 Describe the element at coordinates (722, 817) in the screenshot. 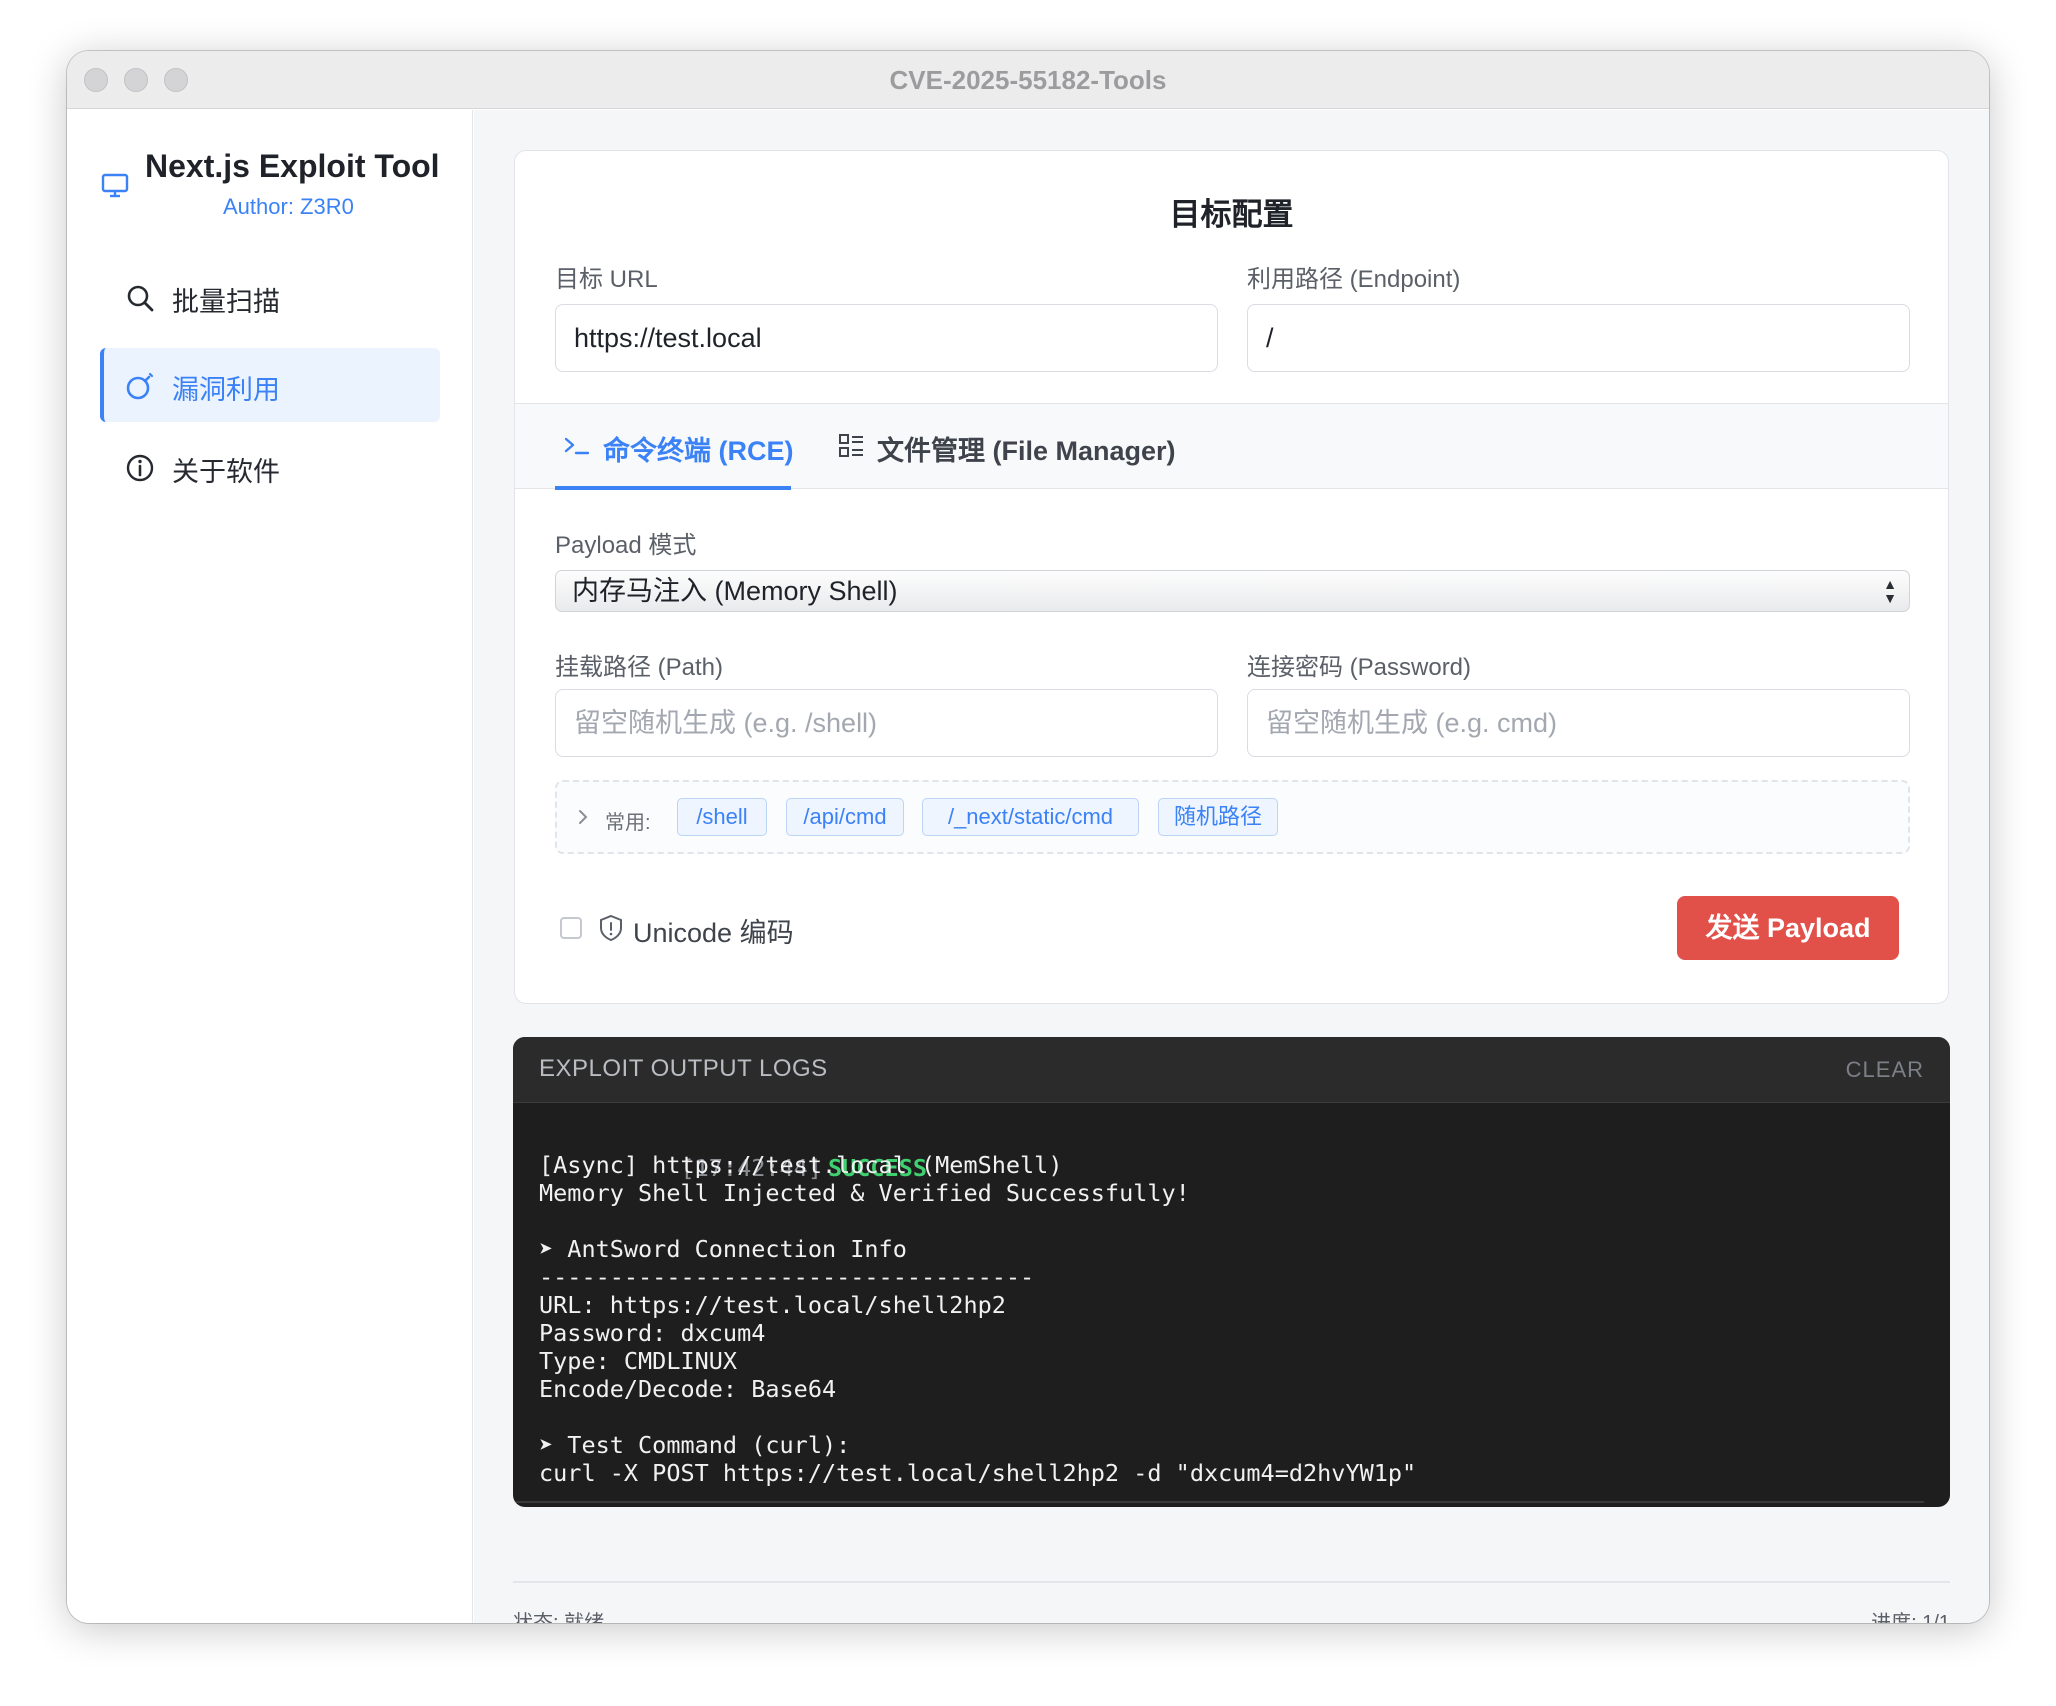

I see `preset-chip-shell: /shell` at that location.